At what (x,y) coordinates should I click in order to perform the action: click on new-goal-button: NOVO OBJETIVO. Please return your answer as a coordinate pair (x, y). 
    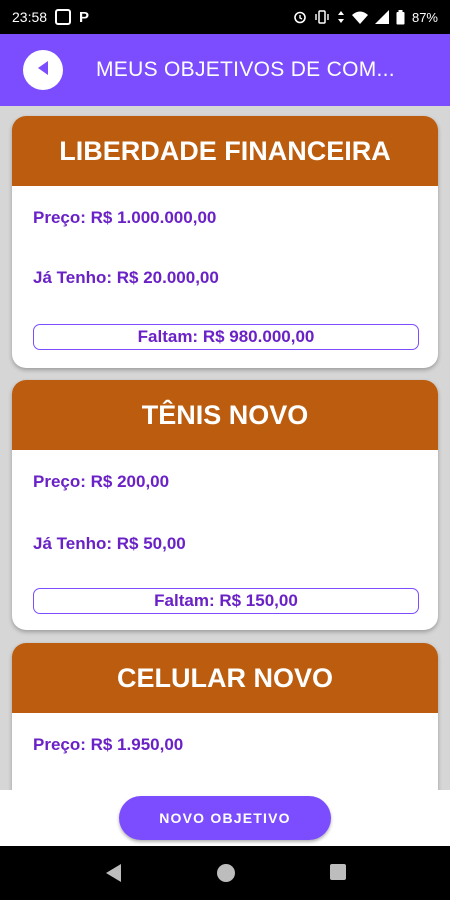
    Looking at the image, I should click on (225, 818).